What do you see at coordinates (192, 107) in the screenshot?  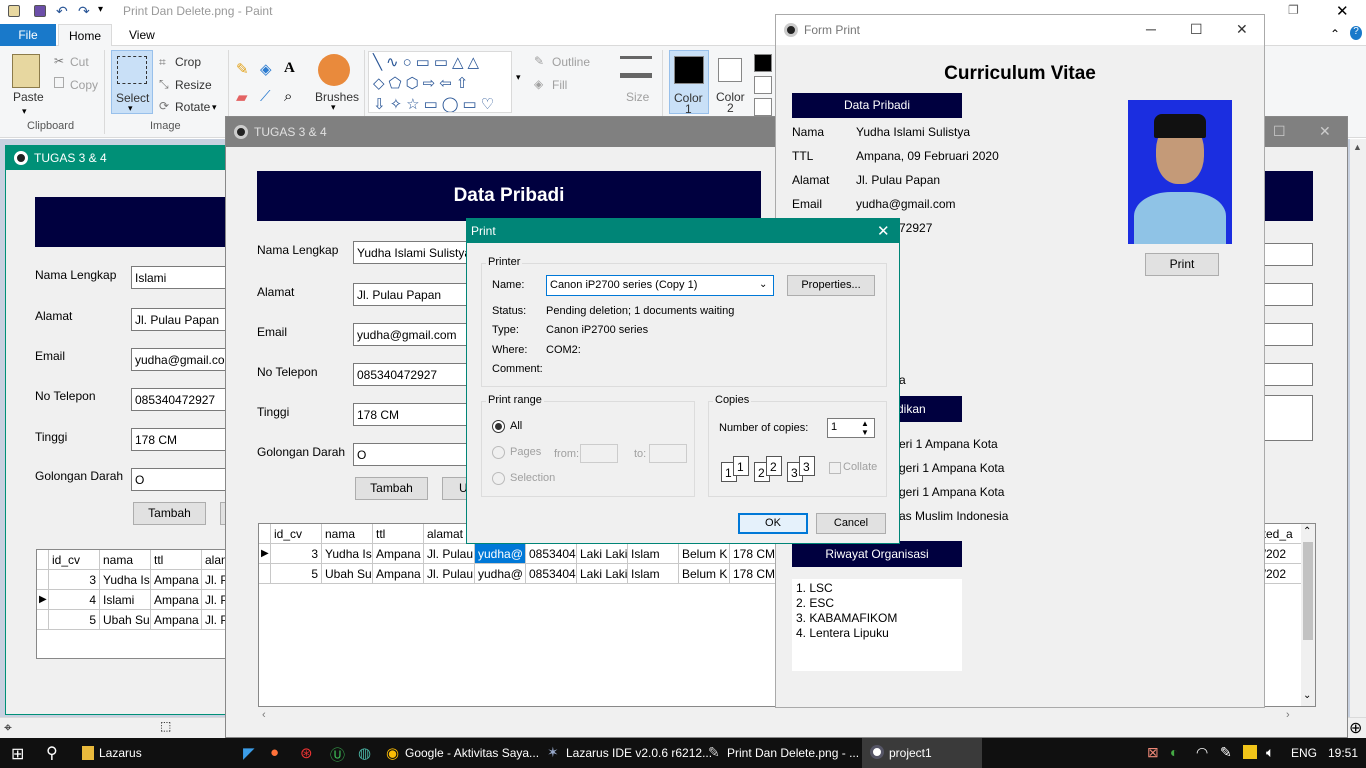 I see `rotate-button: Rotate` at bounding box center [192, 107].